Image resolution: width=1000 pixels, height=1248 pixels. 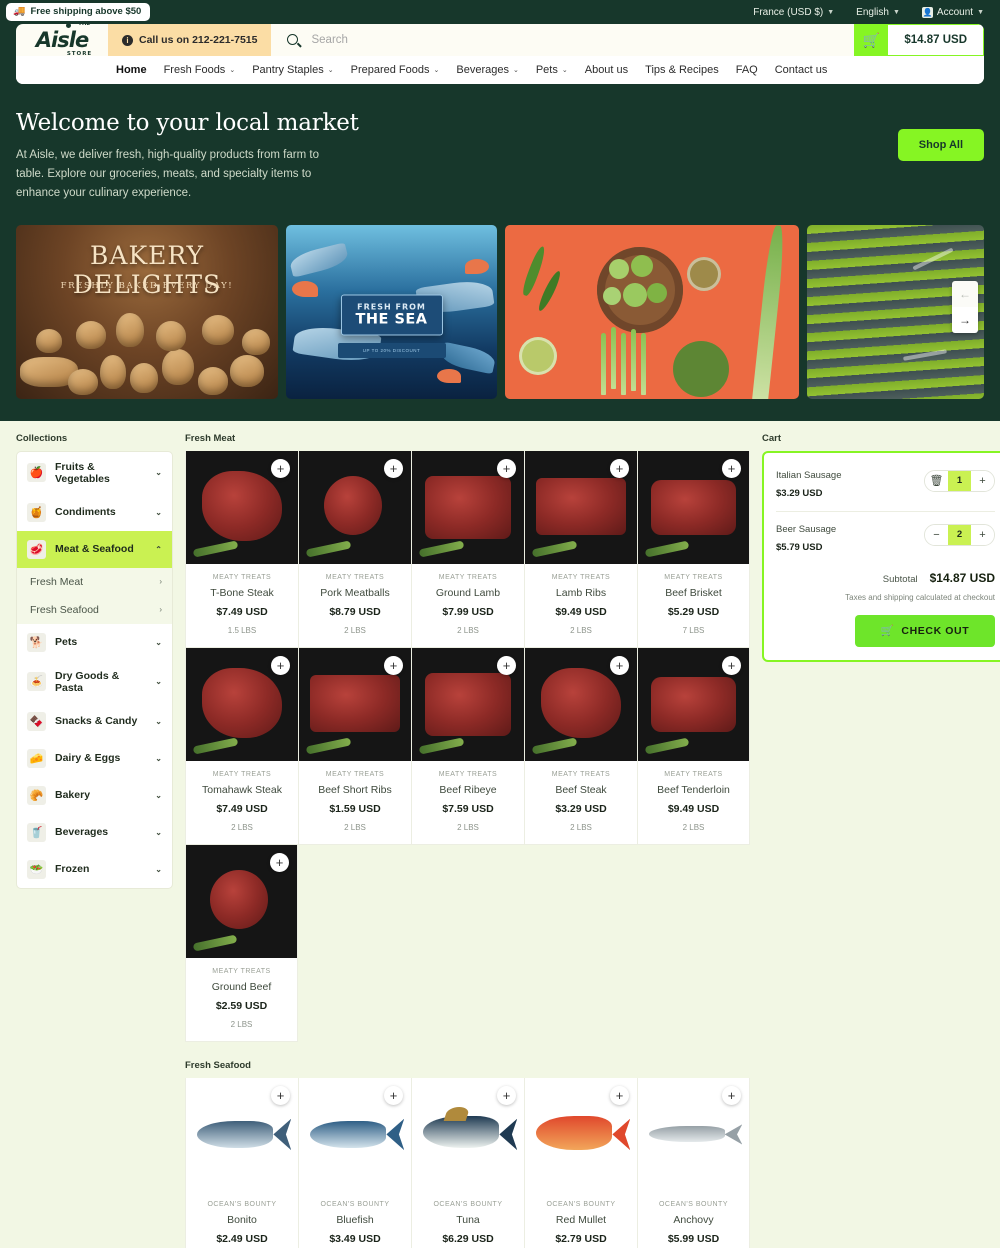 I want to click on vegetables-banner, so click(x=652, y=311).